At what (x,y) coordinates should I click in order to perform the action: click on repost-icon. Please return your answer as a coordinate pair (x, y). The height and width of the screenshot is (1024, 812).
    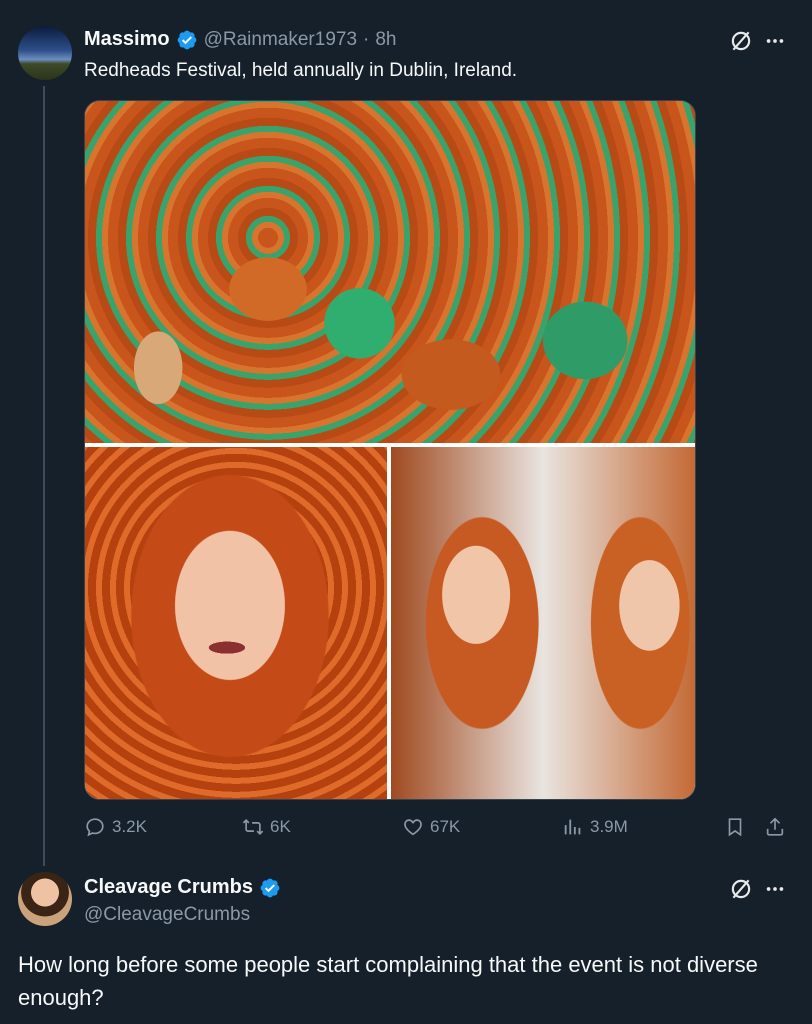
    Looking at the image, I should click on (253, 827).